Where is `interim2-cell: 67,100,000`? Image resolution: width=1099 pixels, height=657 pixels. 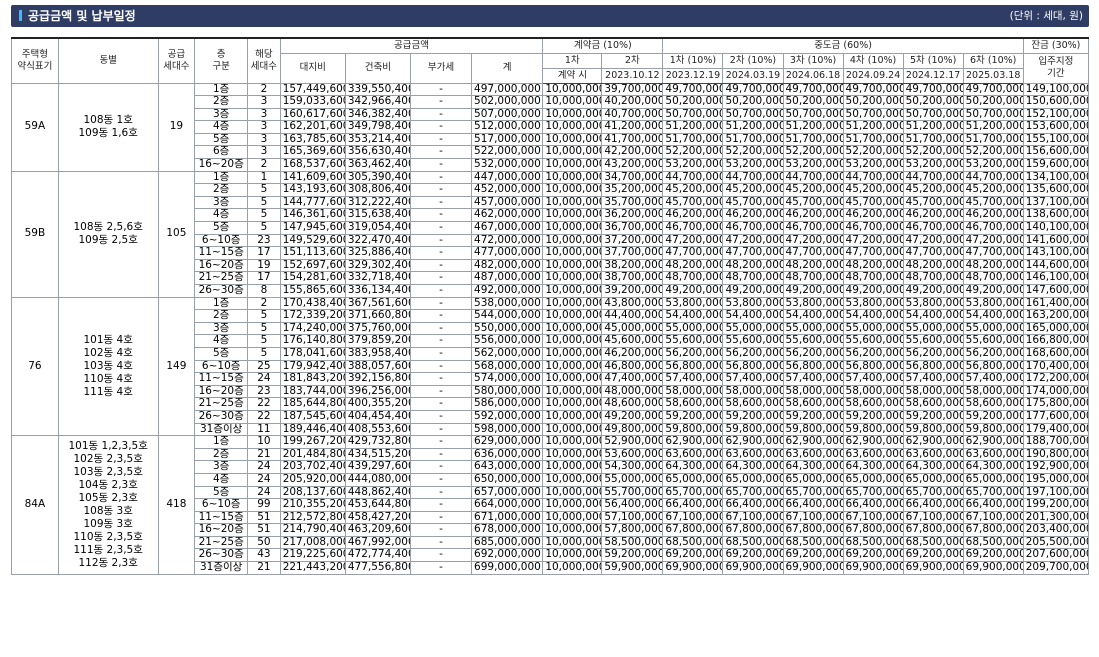 interim2-cell: 67,100,000 is located at coordinates (753, 517).